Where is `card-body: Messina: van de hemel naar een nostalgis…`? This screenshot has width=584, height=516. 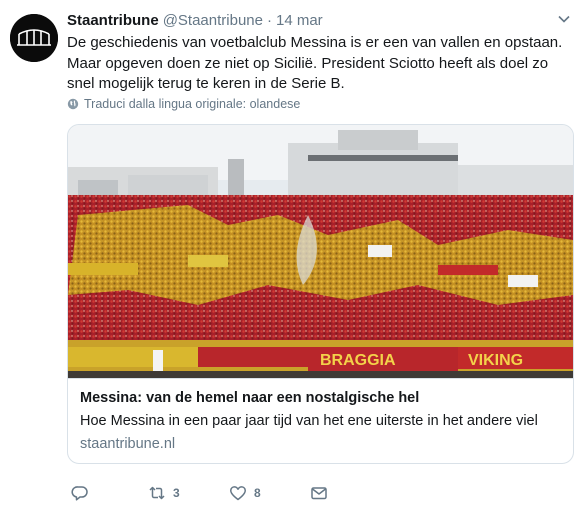 card-body: Messina: van de hemel naar een nostalgis… is located at coordinates (320, 420).